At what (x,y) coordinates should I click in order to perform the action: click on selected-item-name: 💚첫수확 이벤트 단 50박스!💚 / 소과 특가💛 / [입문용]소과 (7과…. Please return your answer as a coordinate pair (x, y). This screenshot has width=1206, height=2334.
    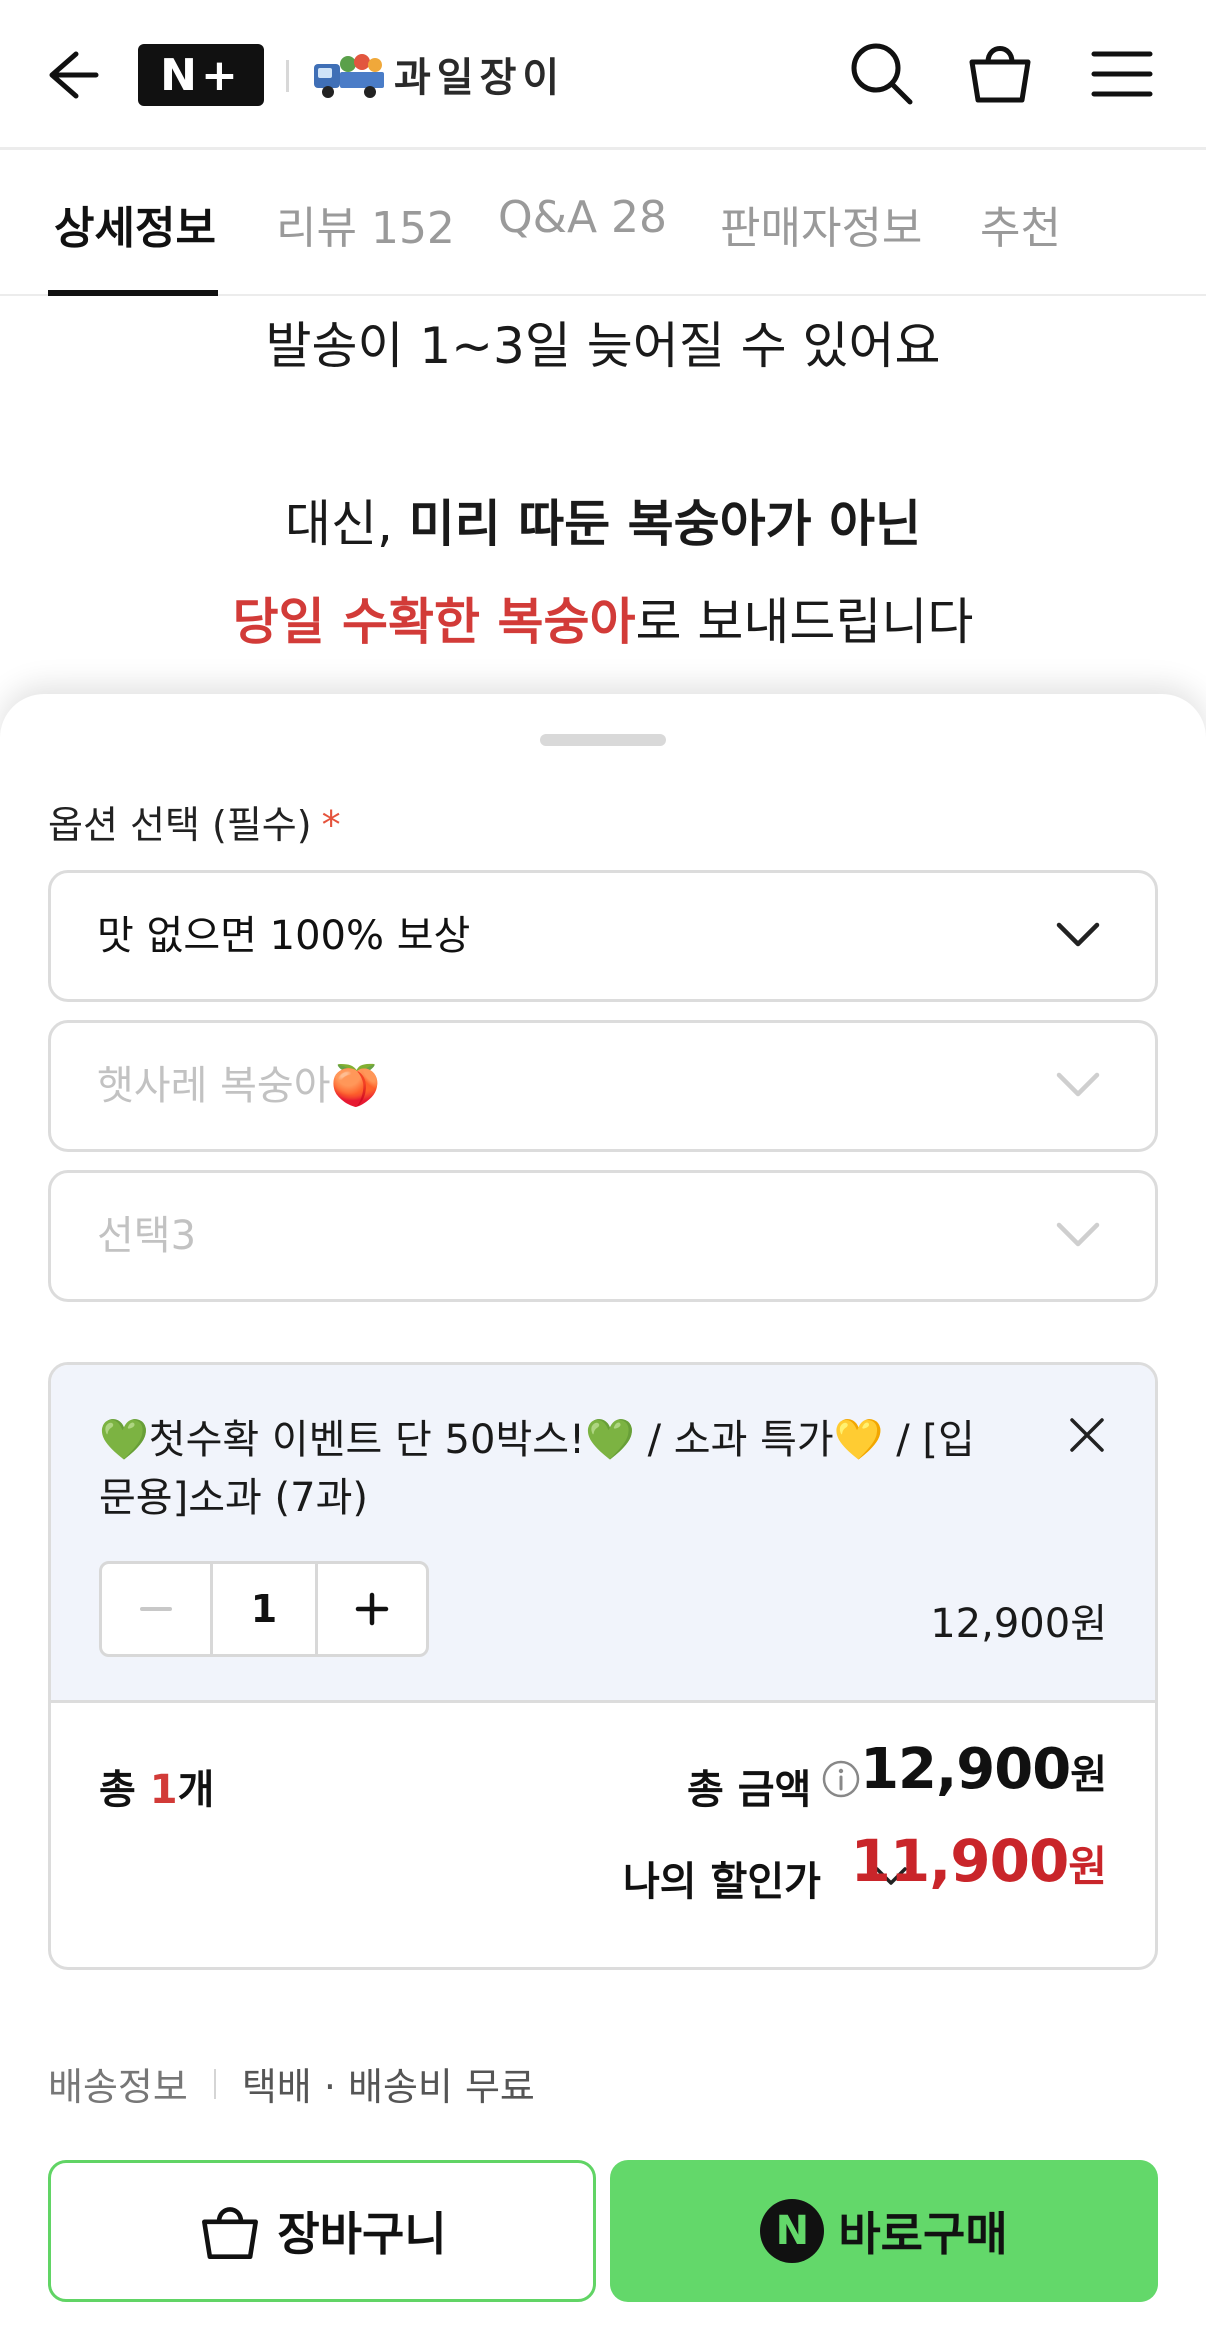
    Looking at the image, I should click on (537, 1469).